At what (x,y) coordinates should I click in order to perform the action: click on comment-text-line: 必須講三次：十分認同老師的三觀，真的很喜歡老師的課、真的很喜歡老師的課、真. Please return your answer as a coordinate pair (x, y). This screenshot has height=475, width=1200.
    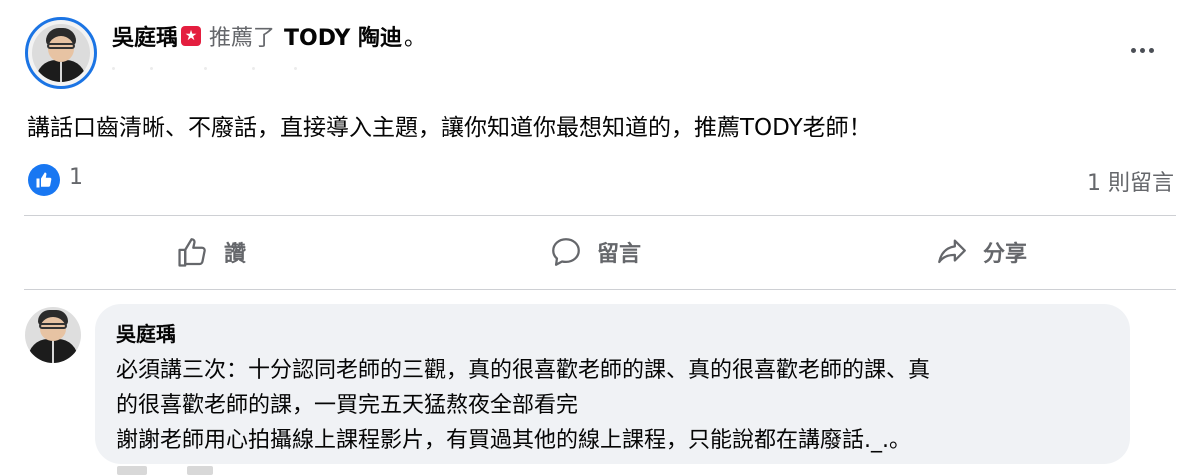
    Looking at the image, I should click on (523, 370).